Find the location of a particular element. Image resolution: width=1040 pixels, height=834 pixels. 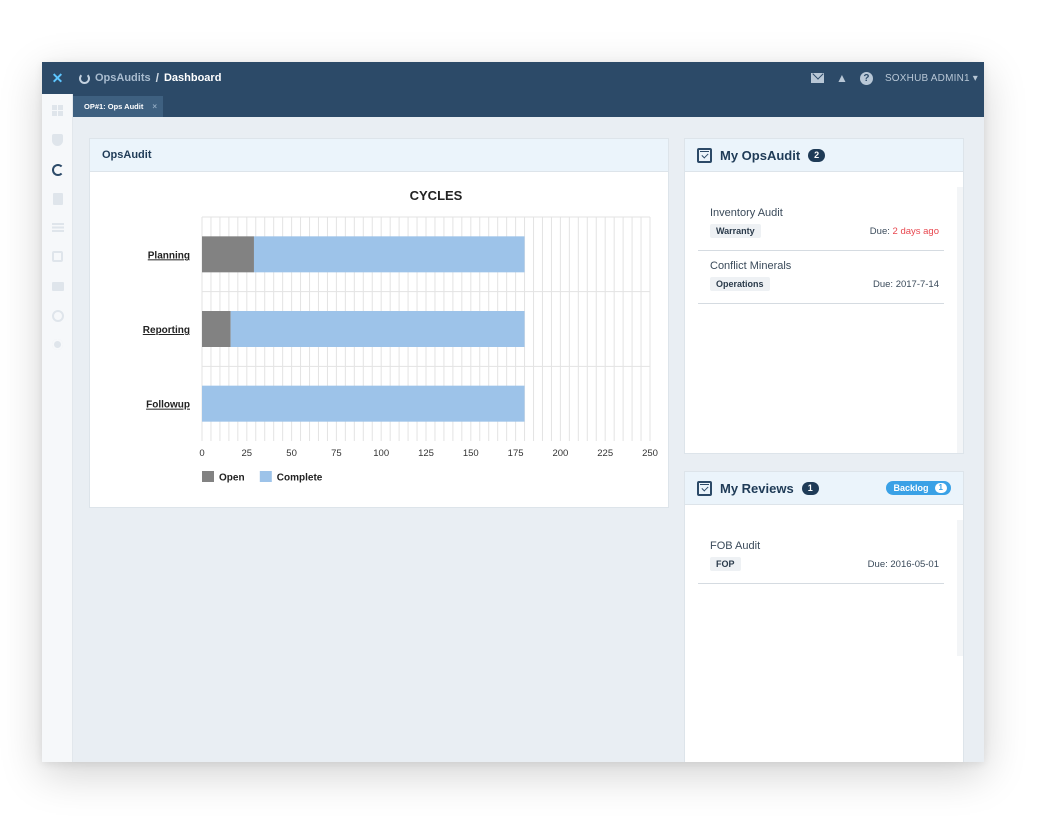

x-tick-label: 100 is located at coordinates (381, 453).